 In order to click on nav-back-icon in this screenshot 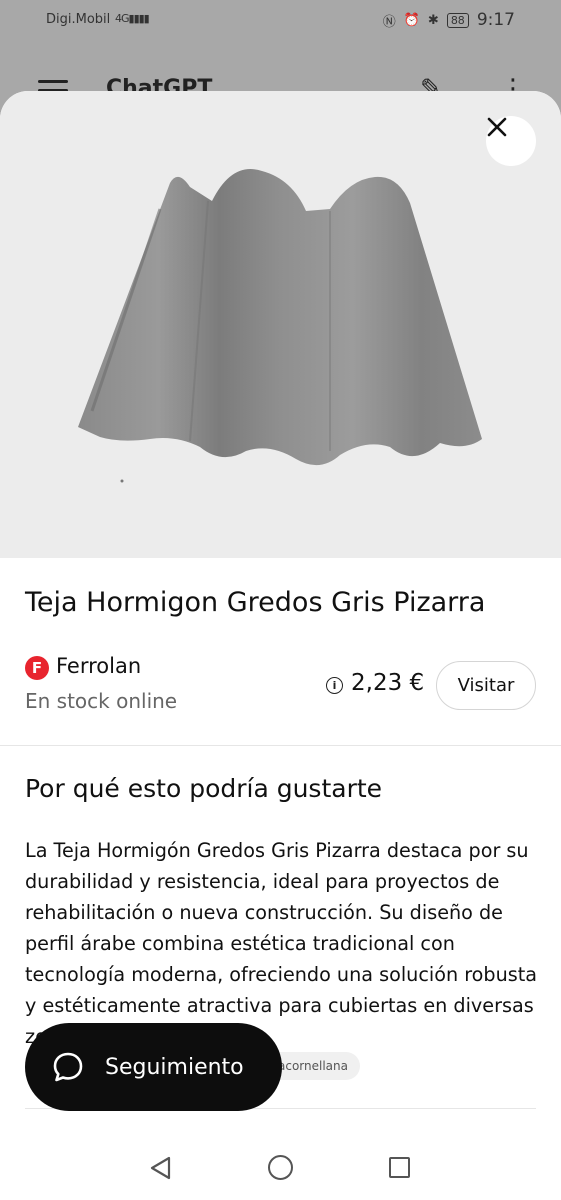, I will do `click(161, 1168)`.